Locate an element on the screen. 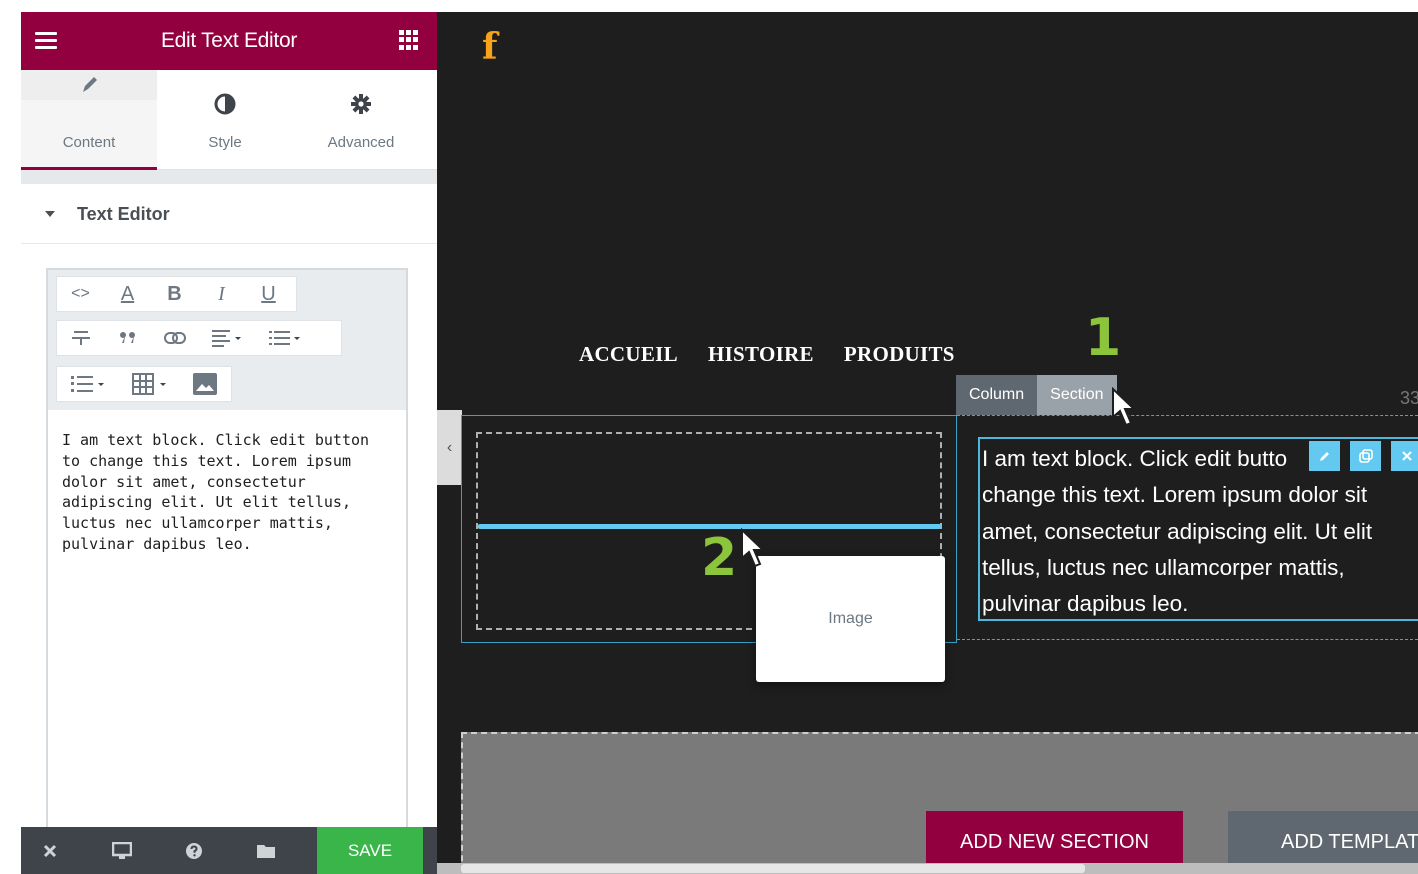 The width and height of the screenshot is (1418, 874). widget-toolbar is located at coordinates (1363, 456).